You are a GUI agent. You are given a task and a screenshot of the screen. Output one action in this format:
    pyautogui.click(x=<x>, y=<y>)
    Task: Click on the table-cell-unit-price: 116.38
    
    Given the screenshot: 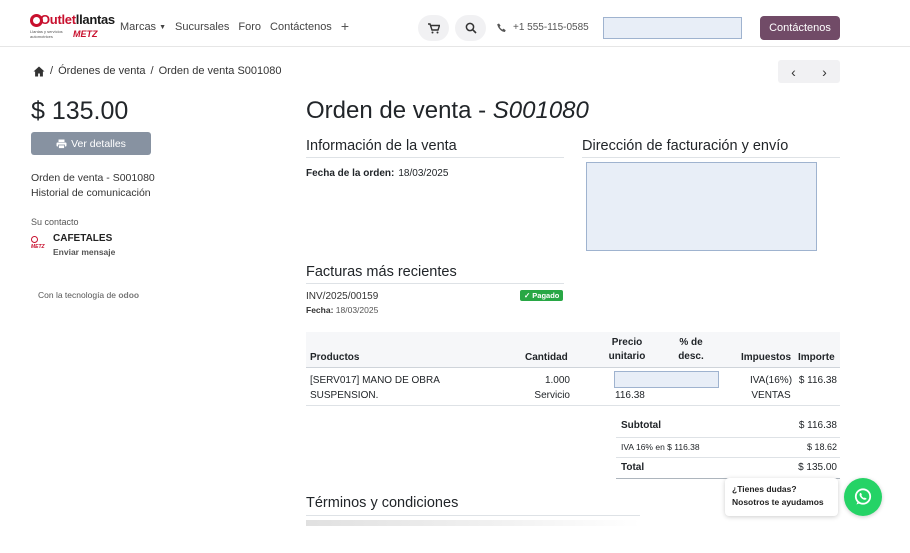 What is the action you would take?
    pyautogui.click(x=630, y=395)
    